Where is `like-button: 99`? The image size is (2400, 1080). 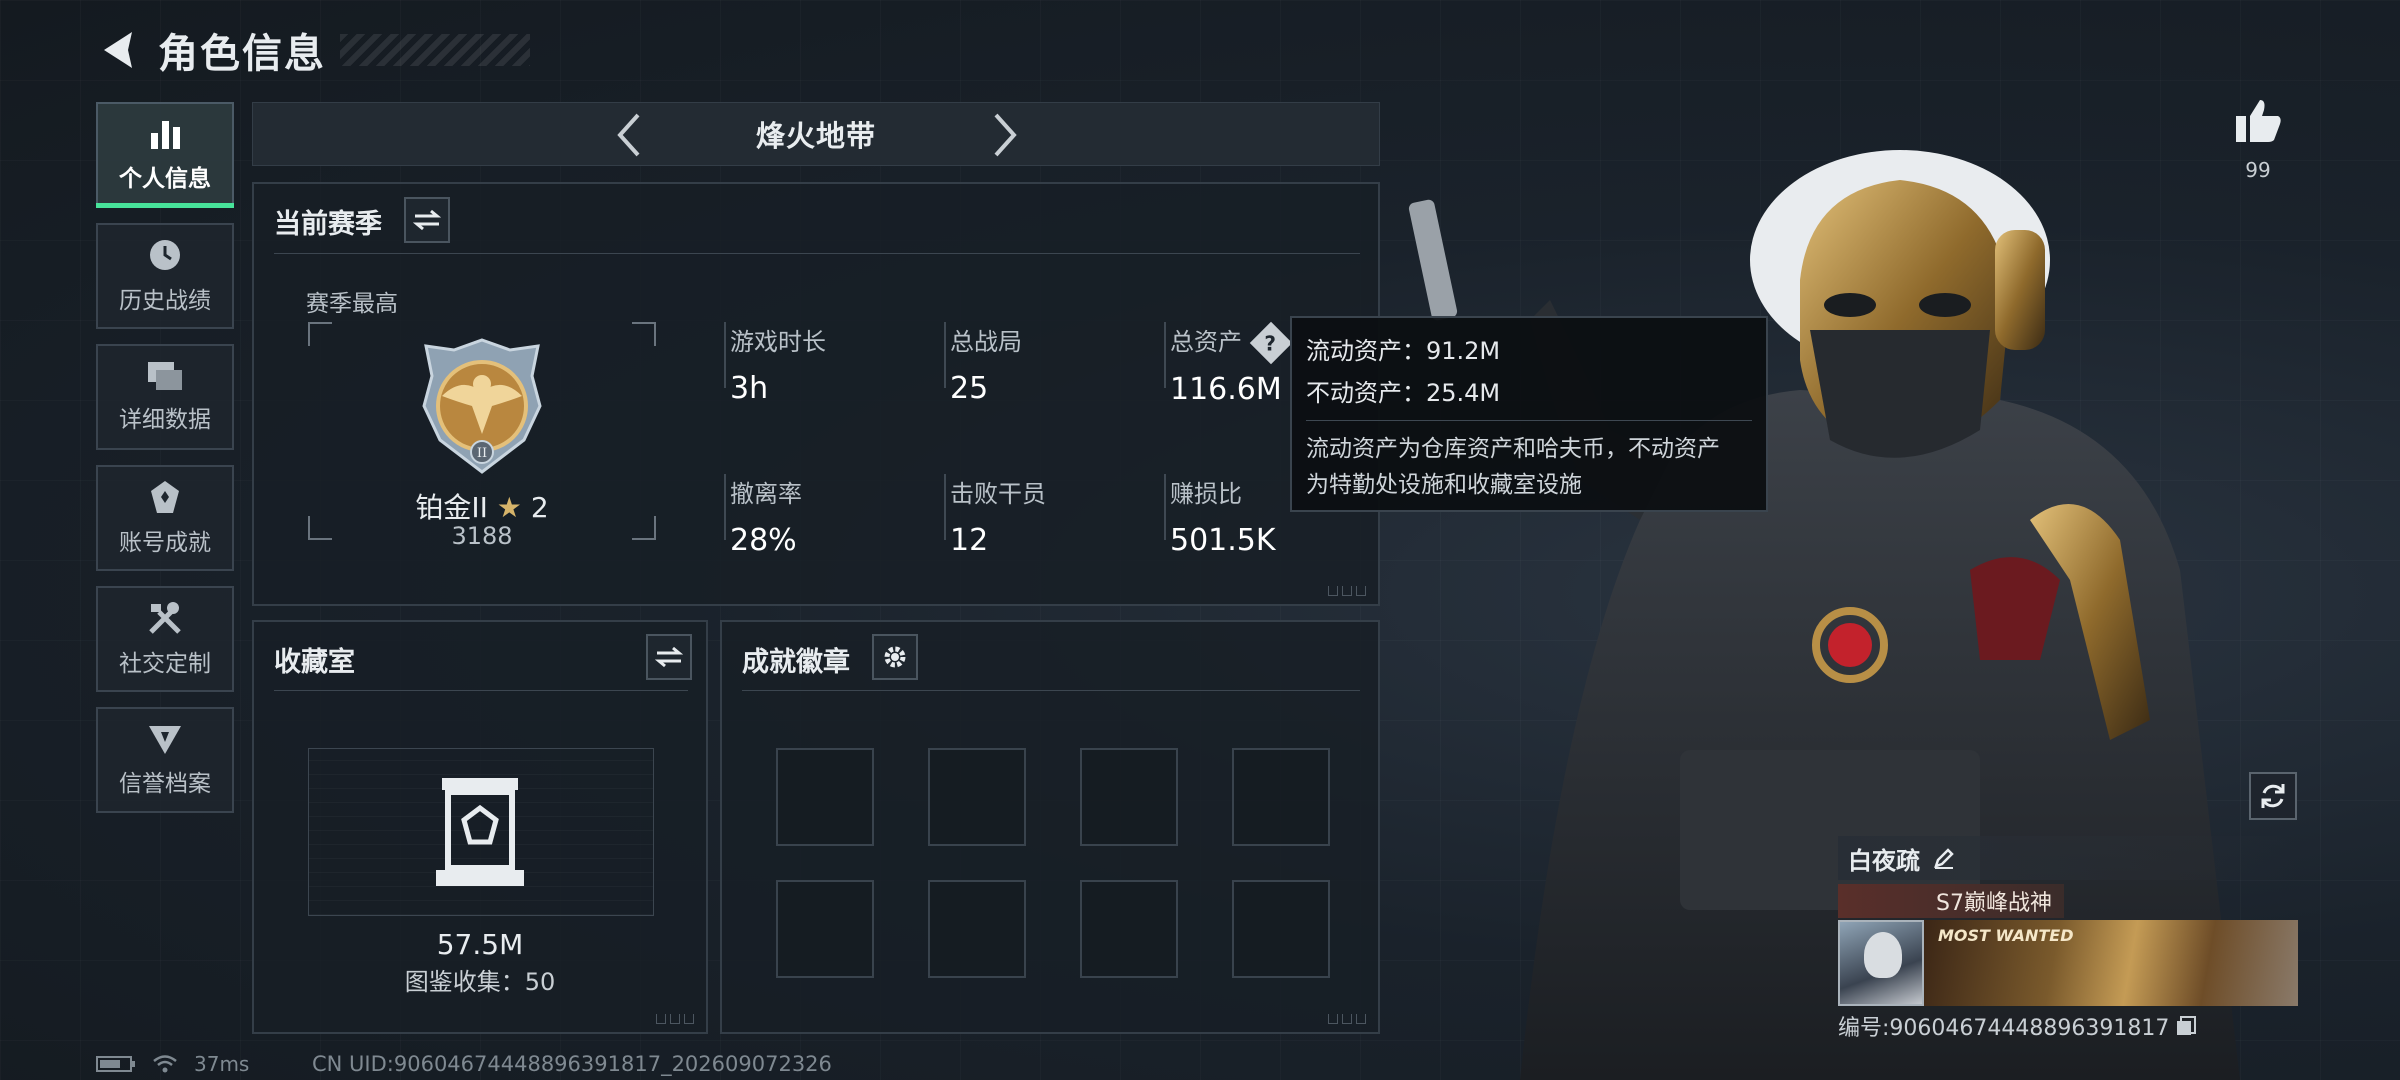
like-button: 99 is located at coordinates (2258, 140).